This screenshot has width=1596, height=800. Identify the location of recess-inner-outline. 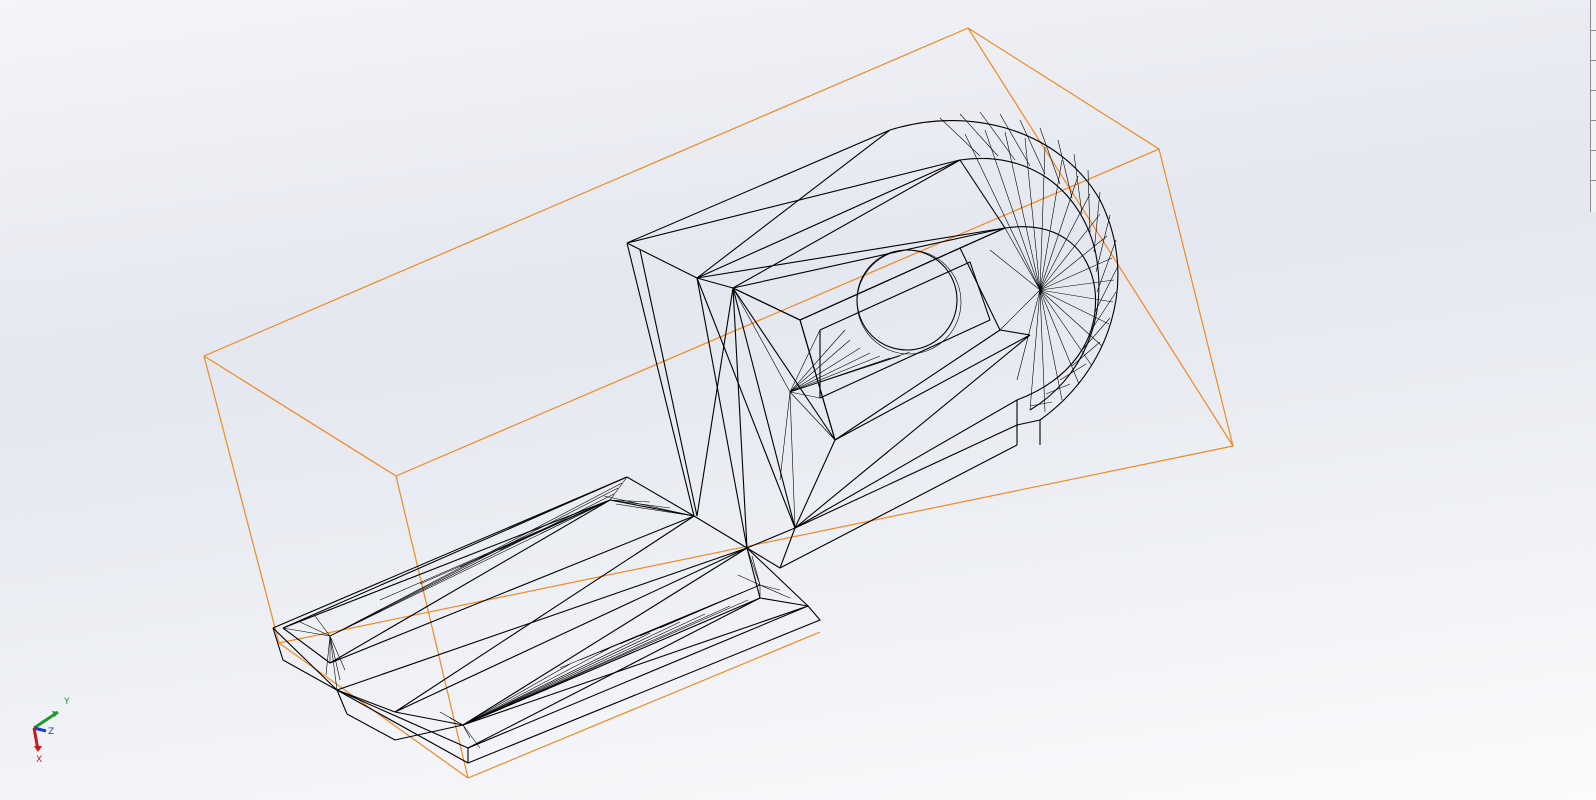
(905, 330).